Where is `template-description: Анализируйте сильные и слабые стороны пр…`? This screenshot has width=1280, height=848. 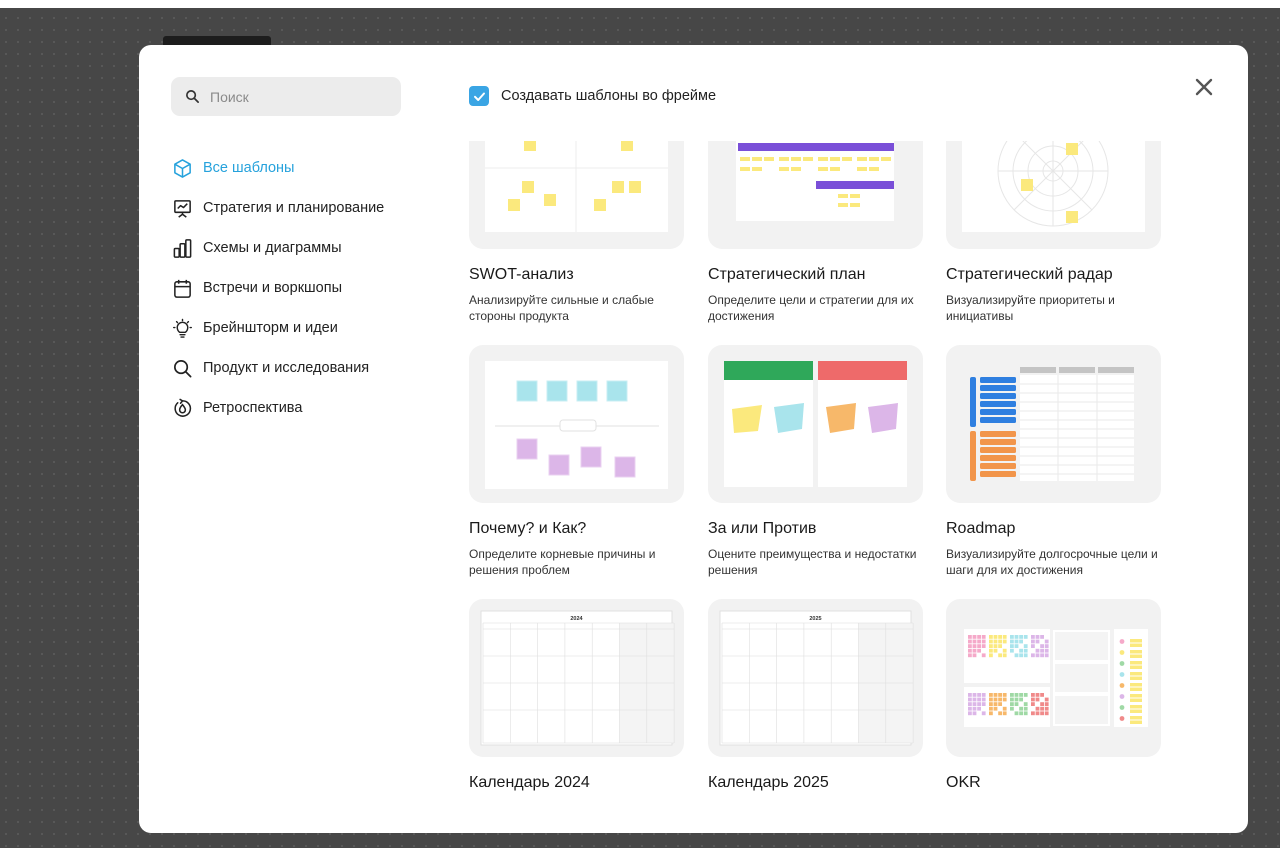 template-description: Анализируйте сильные и слабые стороны пр… is located at coordinates (561, 308).